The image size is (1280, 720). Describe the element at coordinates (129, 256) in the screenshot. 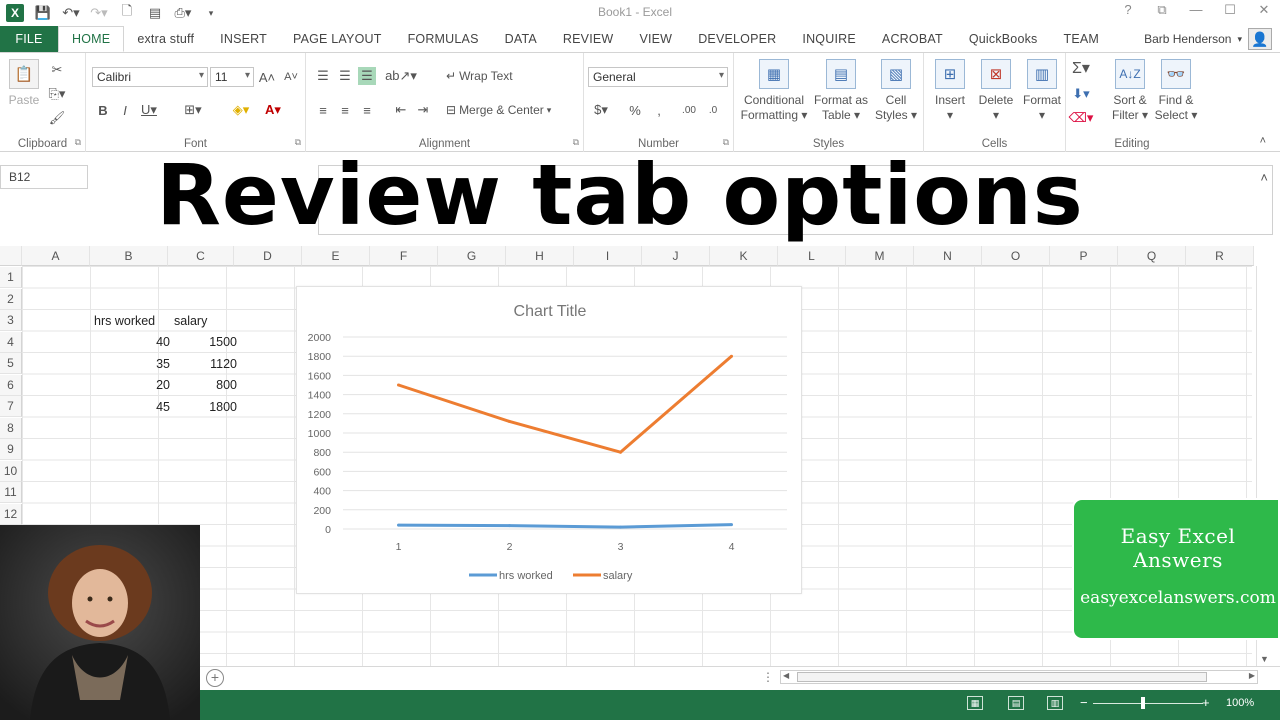

I see `column-header-b: B` at that location.